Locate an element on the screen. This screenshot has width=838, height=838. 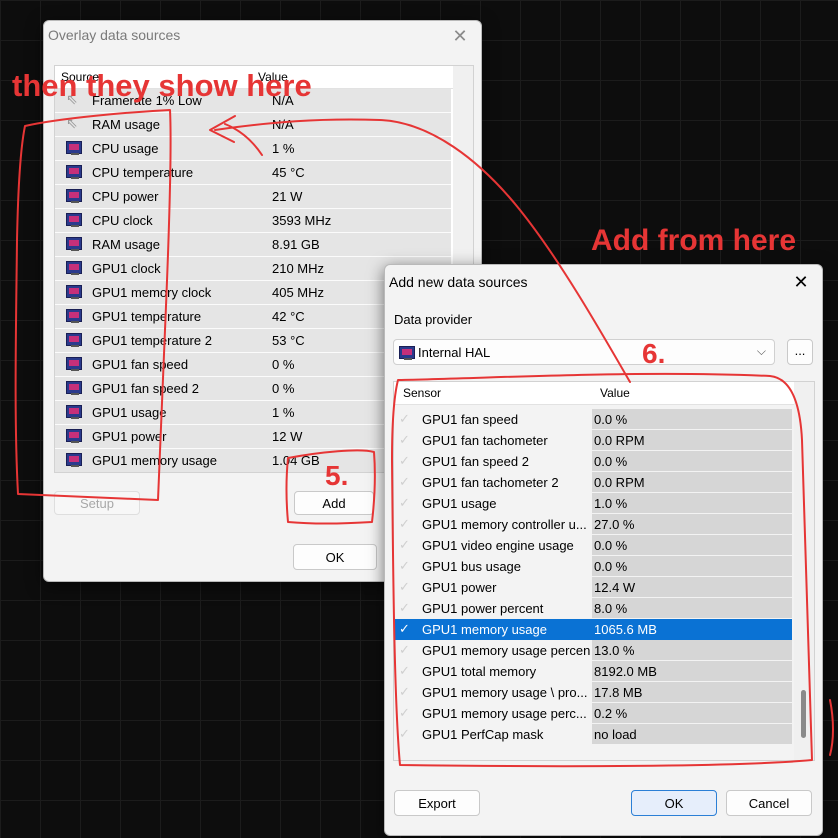
annotation-step-6: 6. is located at coordinates (654, 353).